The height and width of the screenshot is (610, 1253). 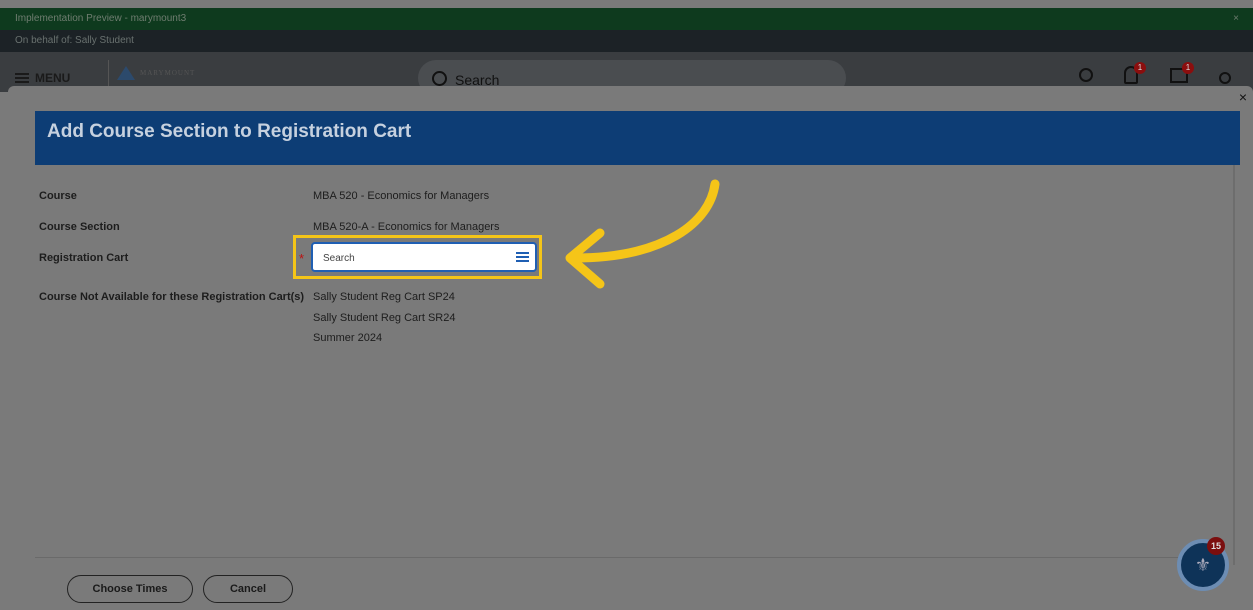 I want to click on not-available-item: Sally Student Reg Cart SP24, so click(x=384, y=297).